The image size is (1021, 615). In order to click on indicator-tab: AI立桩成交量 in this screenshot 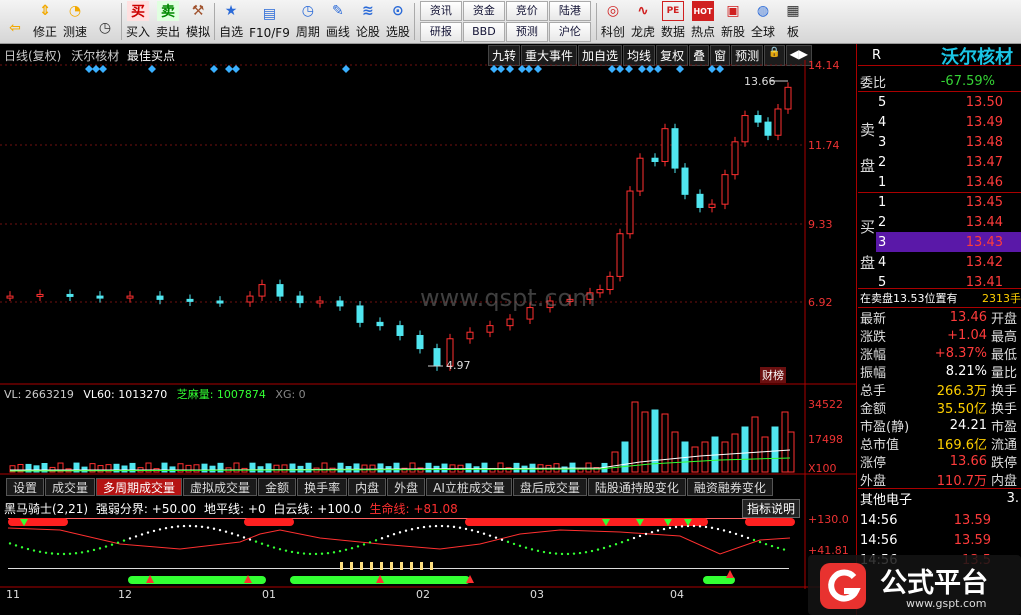, I will do `click(469, 487)`.